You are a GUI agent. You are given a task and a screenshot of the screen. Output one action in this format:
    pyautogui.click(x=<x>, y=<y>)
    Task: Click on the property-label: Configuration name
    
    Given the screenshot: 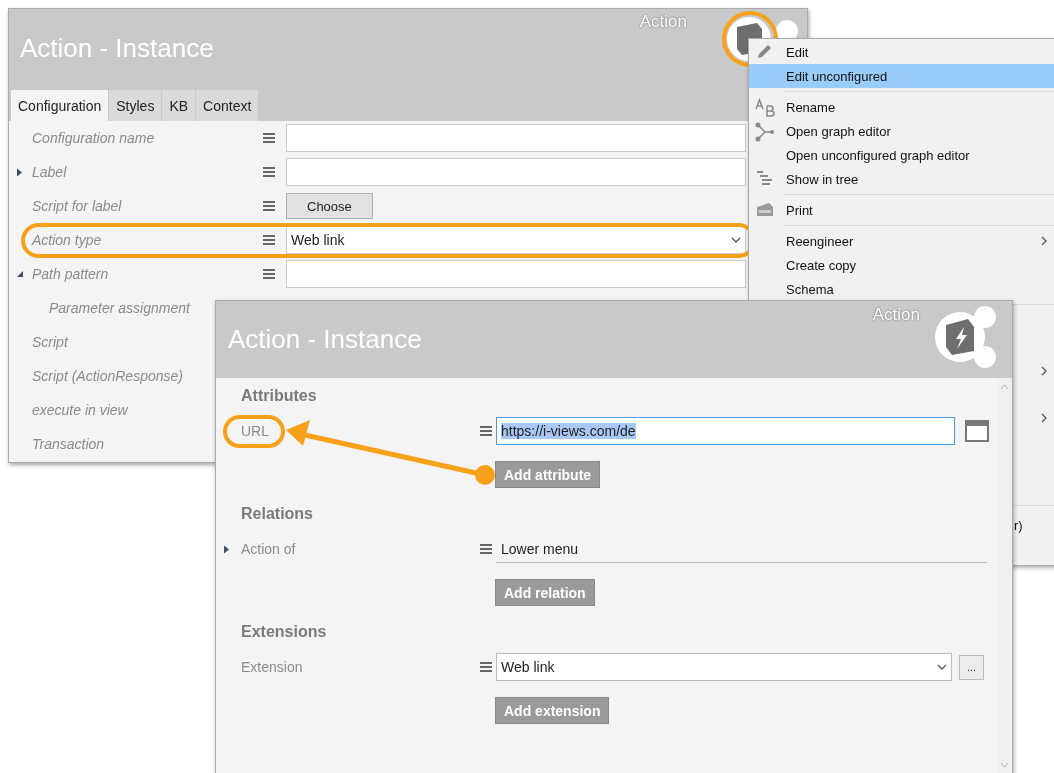 What is the action you would take?
    pyautogui.click(x=93, y=138)
    